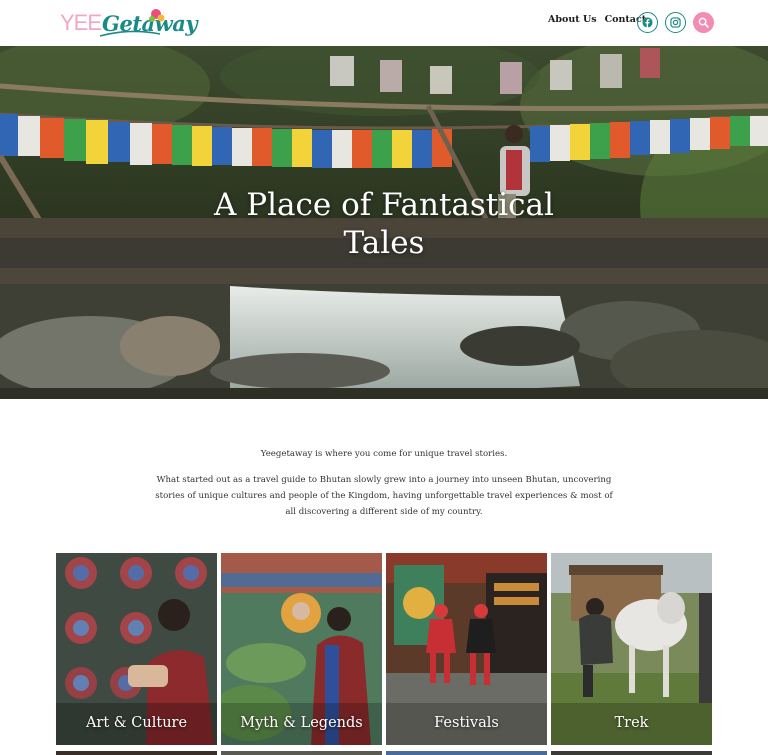  I want to click on facebook-button, so click(647, 22).